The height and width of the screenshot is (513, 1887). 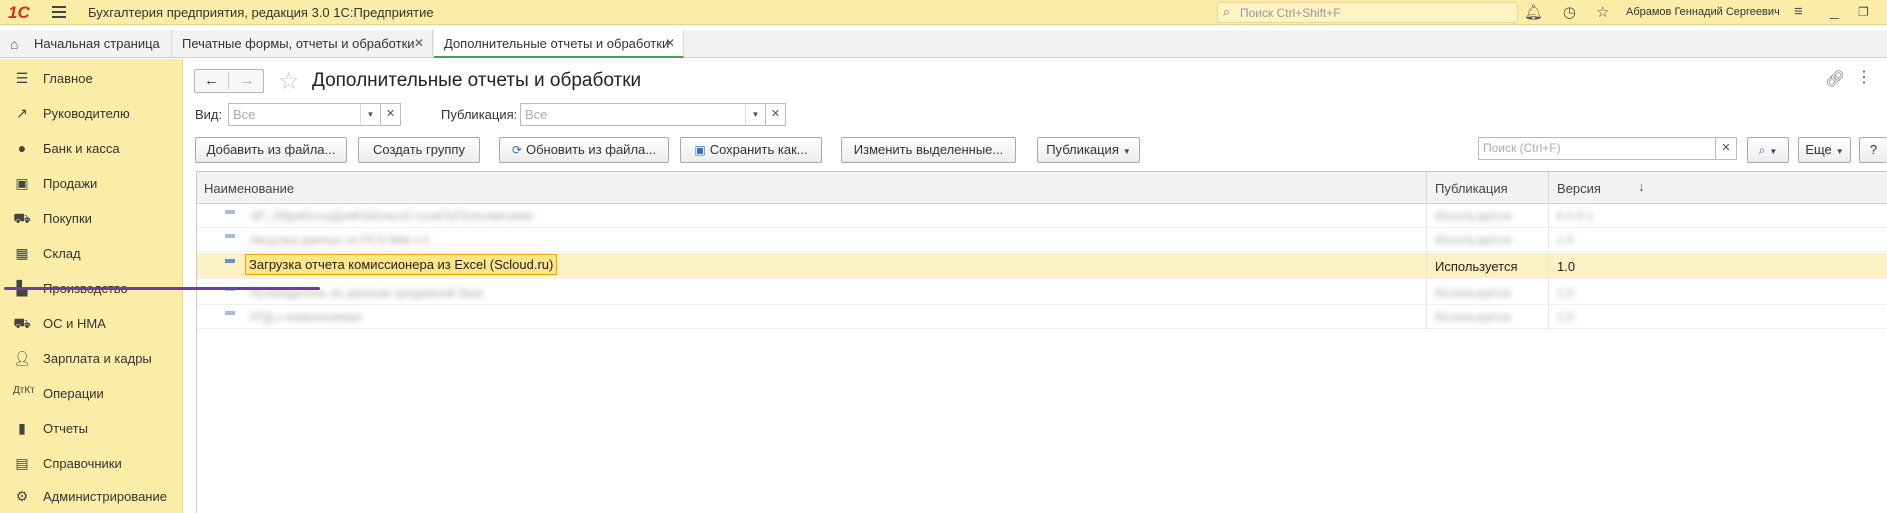 I want to click on page-title: Дополнительные отчеты и обработки, so click(x=477, y=80).